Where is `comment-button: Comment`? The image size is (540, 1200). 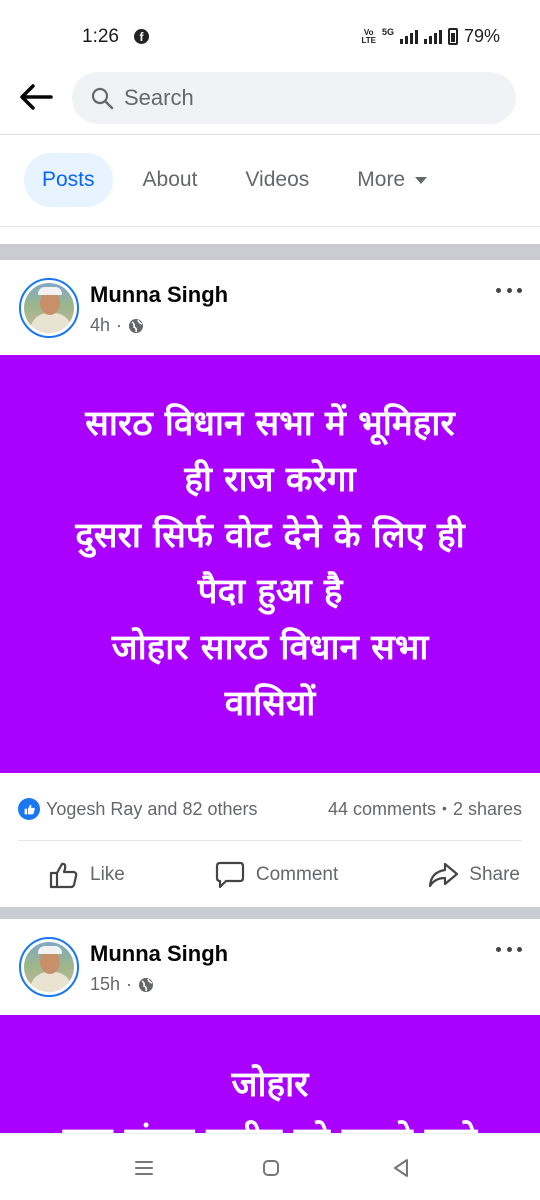 comment-button: Comment is located at coordinates (276, 875).